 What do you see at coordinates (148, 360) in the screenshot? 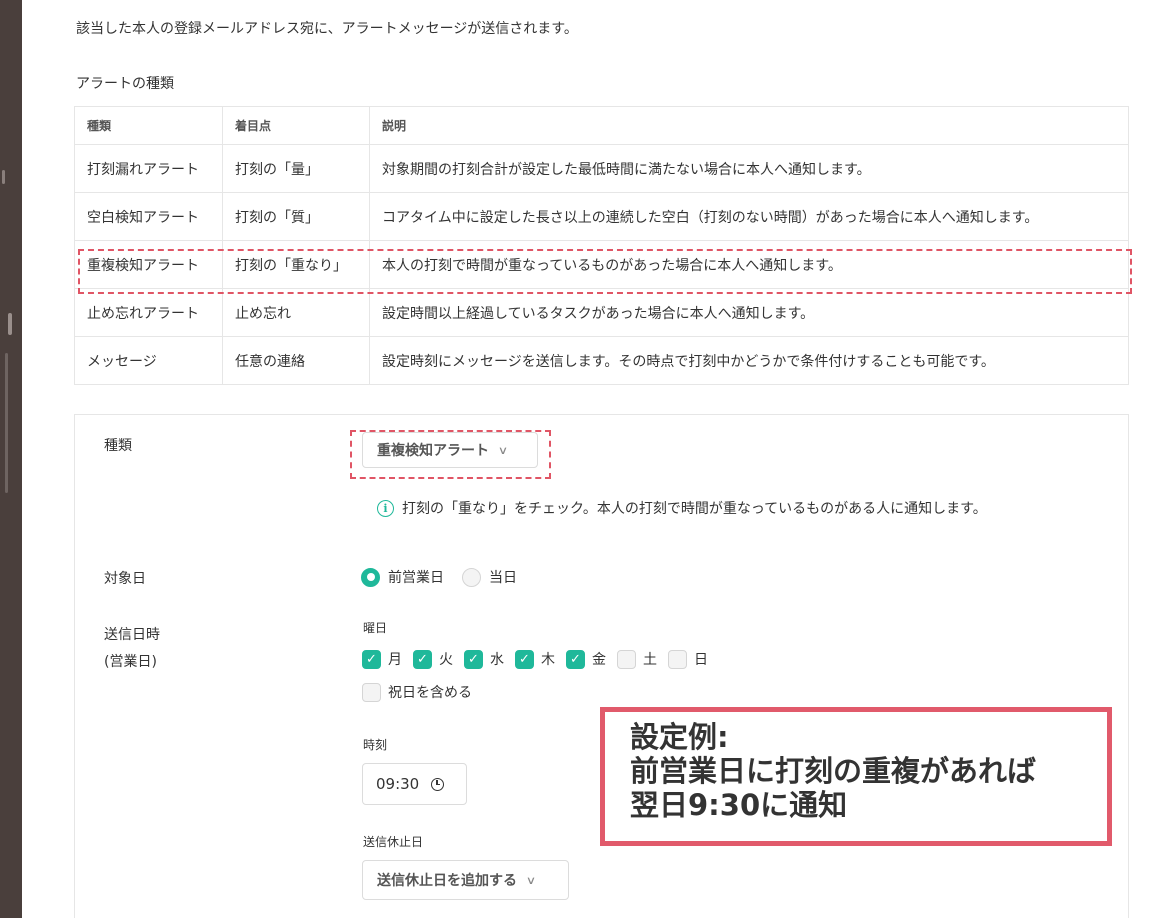
I see `cell-type: メッセージ` at bounding box center [148, 360].